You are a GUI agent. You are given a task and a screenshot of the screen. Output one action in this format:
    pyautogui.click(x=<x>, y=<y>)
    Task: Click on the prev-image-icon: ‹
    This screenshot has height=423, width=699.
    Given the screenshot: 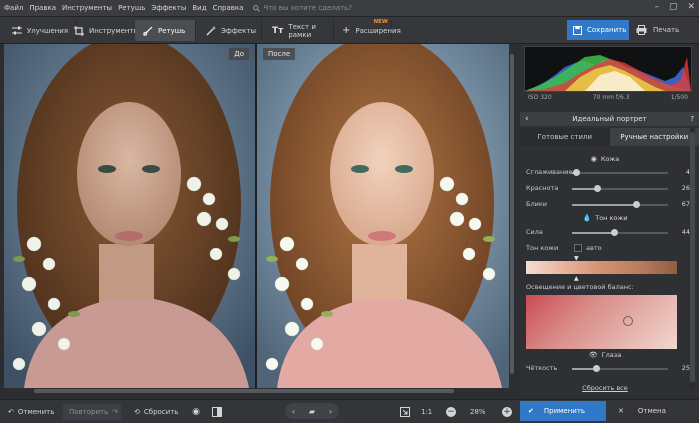 What is the action you would take?
    pyautogui.click(x=293, y=411)
    